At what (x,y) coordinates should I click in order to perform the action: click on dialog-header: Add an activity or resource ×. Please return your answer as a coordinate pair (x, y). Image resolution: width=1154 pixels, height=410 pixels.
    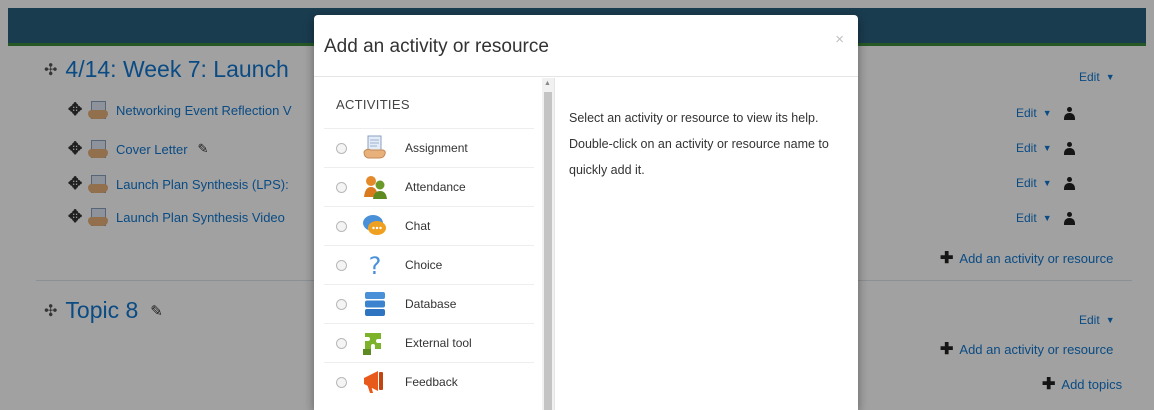
    Looking at the image, I should click on (586, 46).